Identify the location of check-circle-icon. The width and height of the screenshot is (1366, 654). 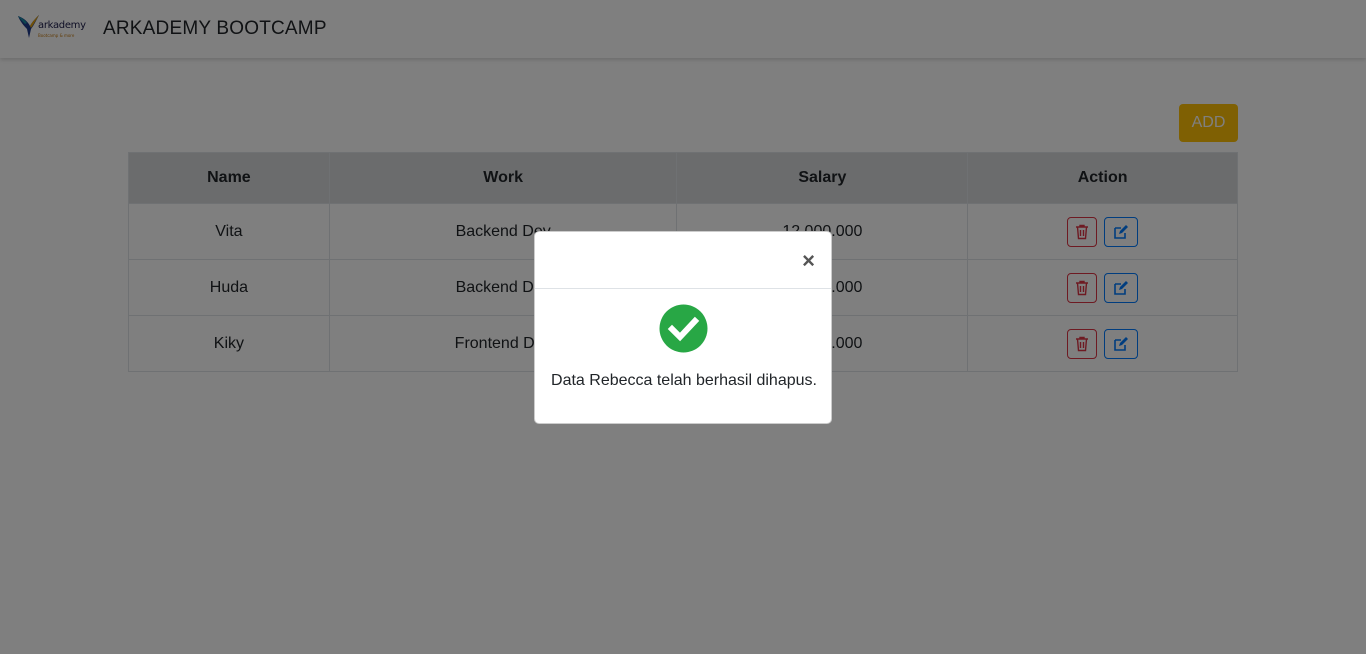
(683, 328).